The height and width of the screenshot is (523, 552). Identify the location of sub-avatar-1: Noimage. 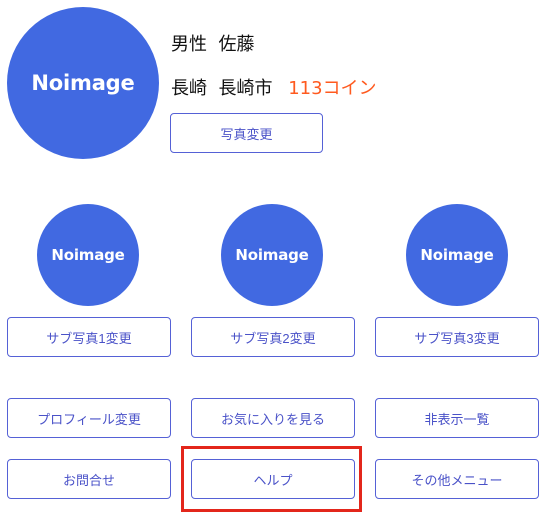
(88, 255).